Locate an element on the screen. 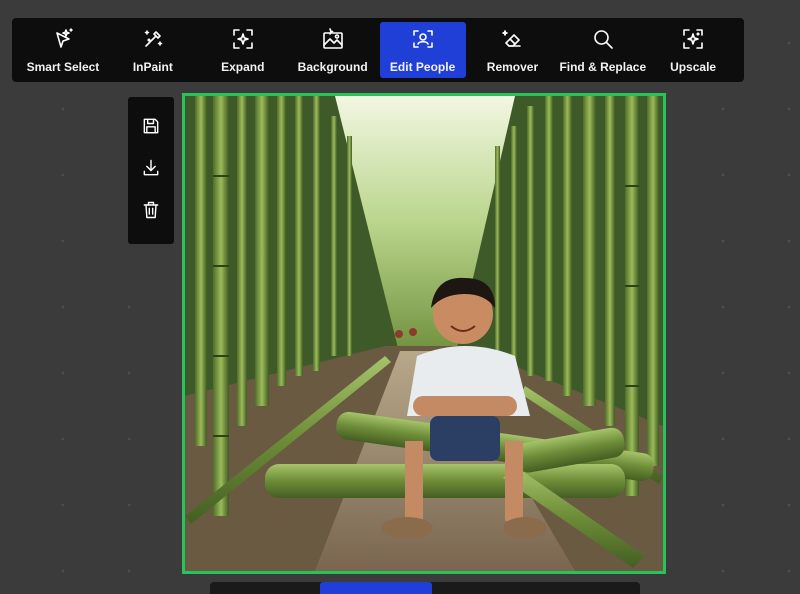 Image resolution: width=800 pixels, height=594 pixels. tool-find-replace: Find & Replace is located at coordinates (602, 50).